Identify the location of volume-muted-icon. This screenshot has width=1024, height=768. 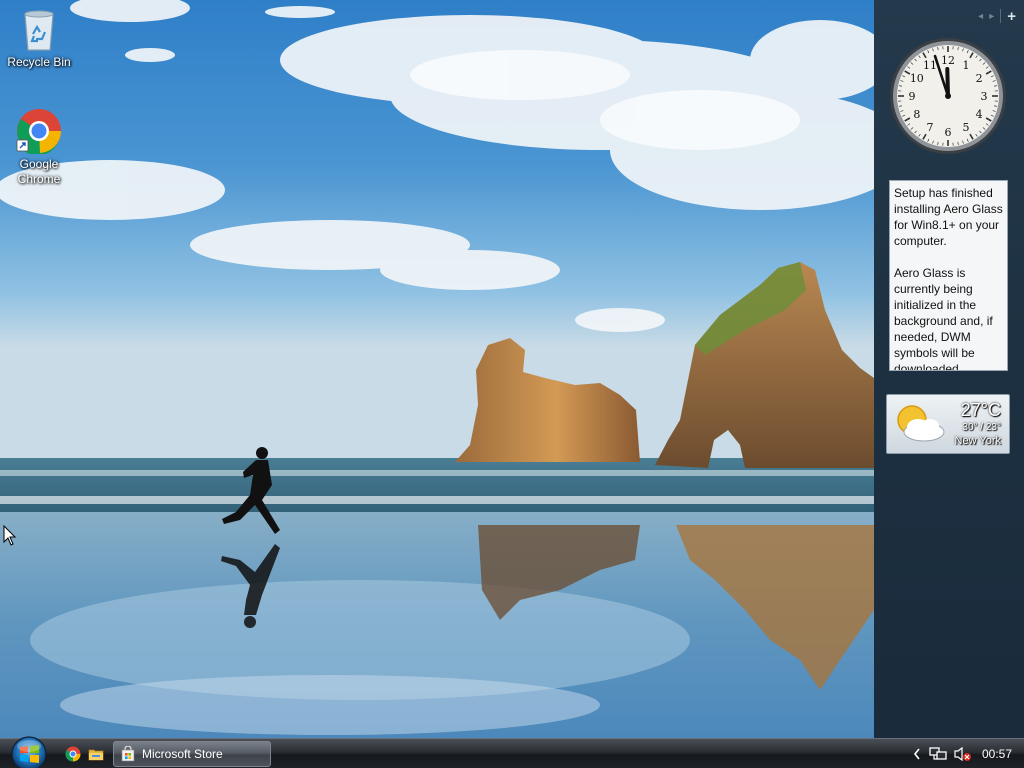
(962, 754).